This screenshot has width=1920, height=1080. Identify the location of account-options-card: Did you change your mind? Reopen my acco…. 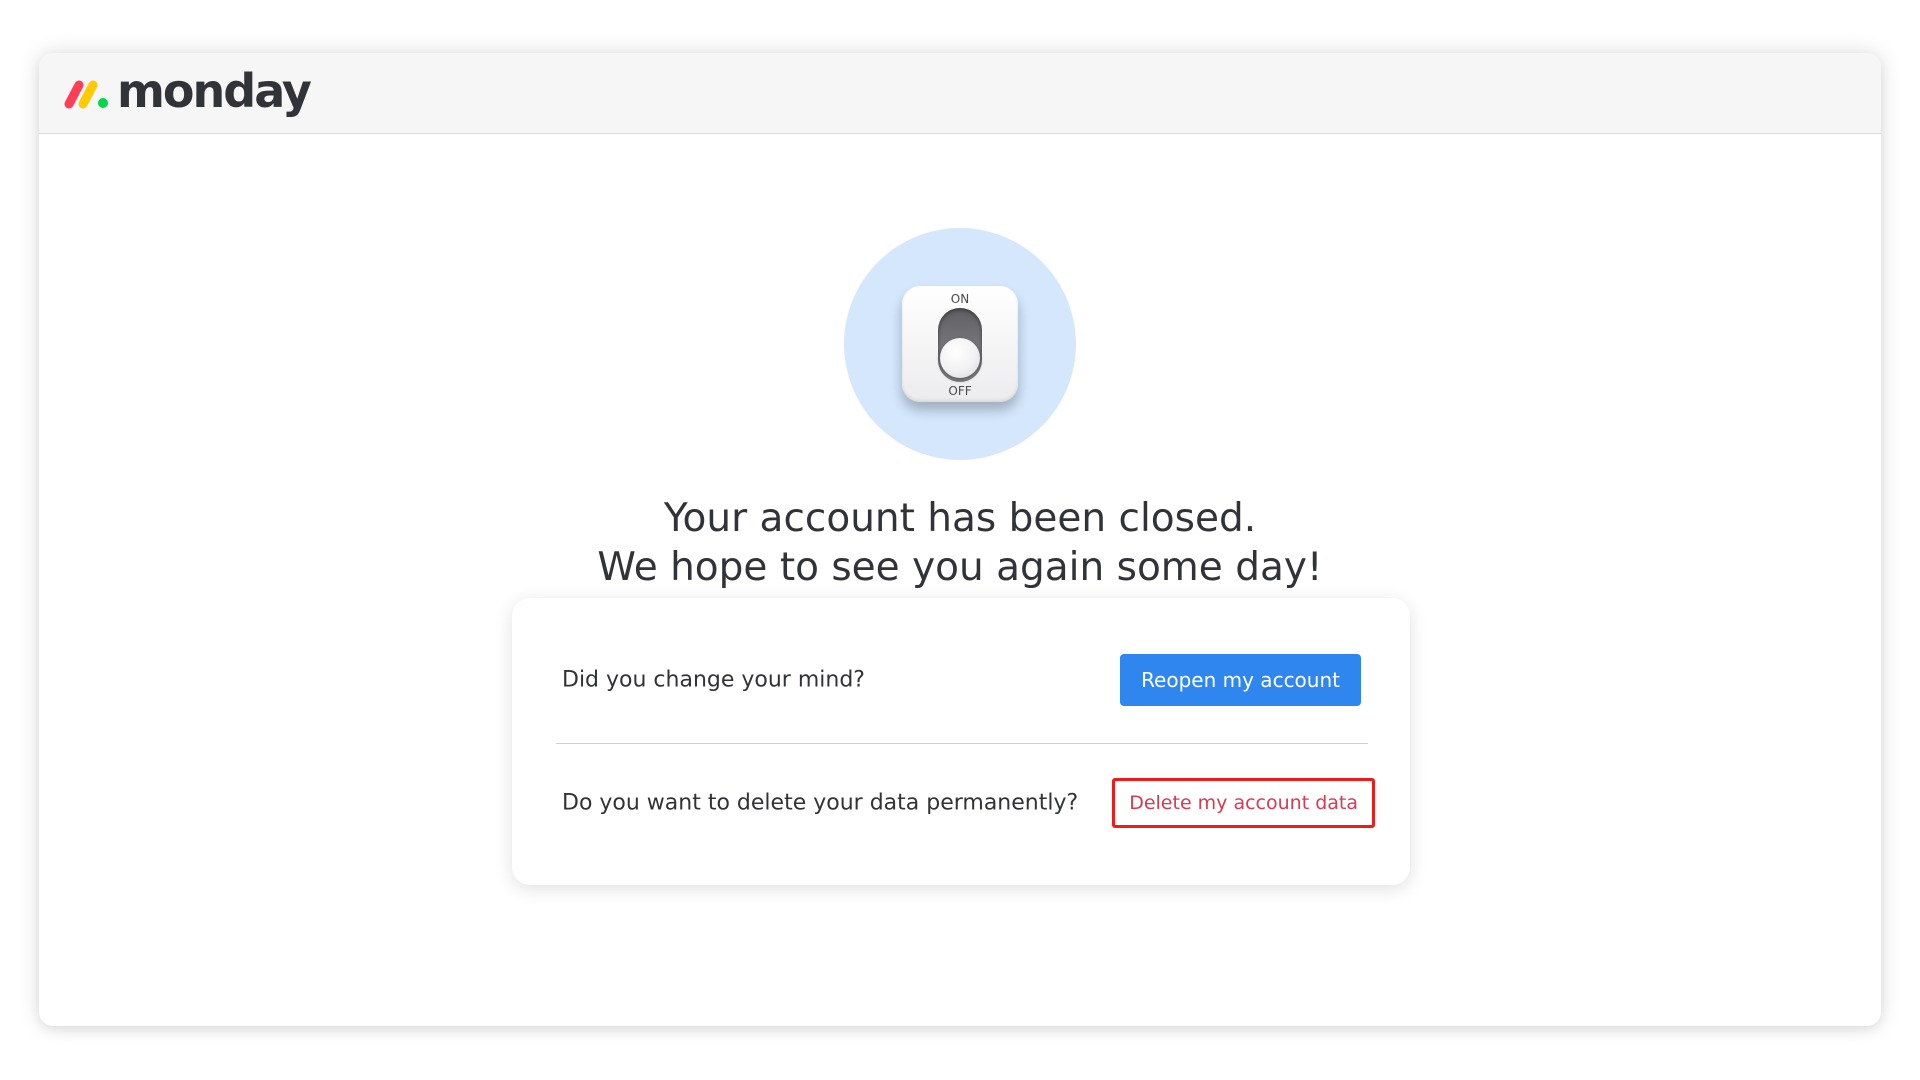
(961, 741).